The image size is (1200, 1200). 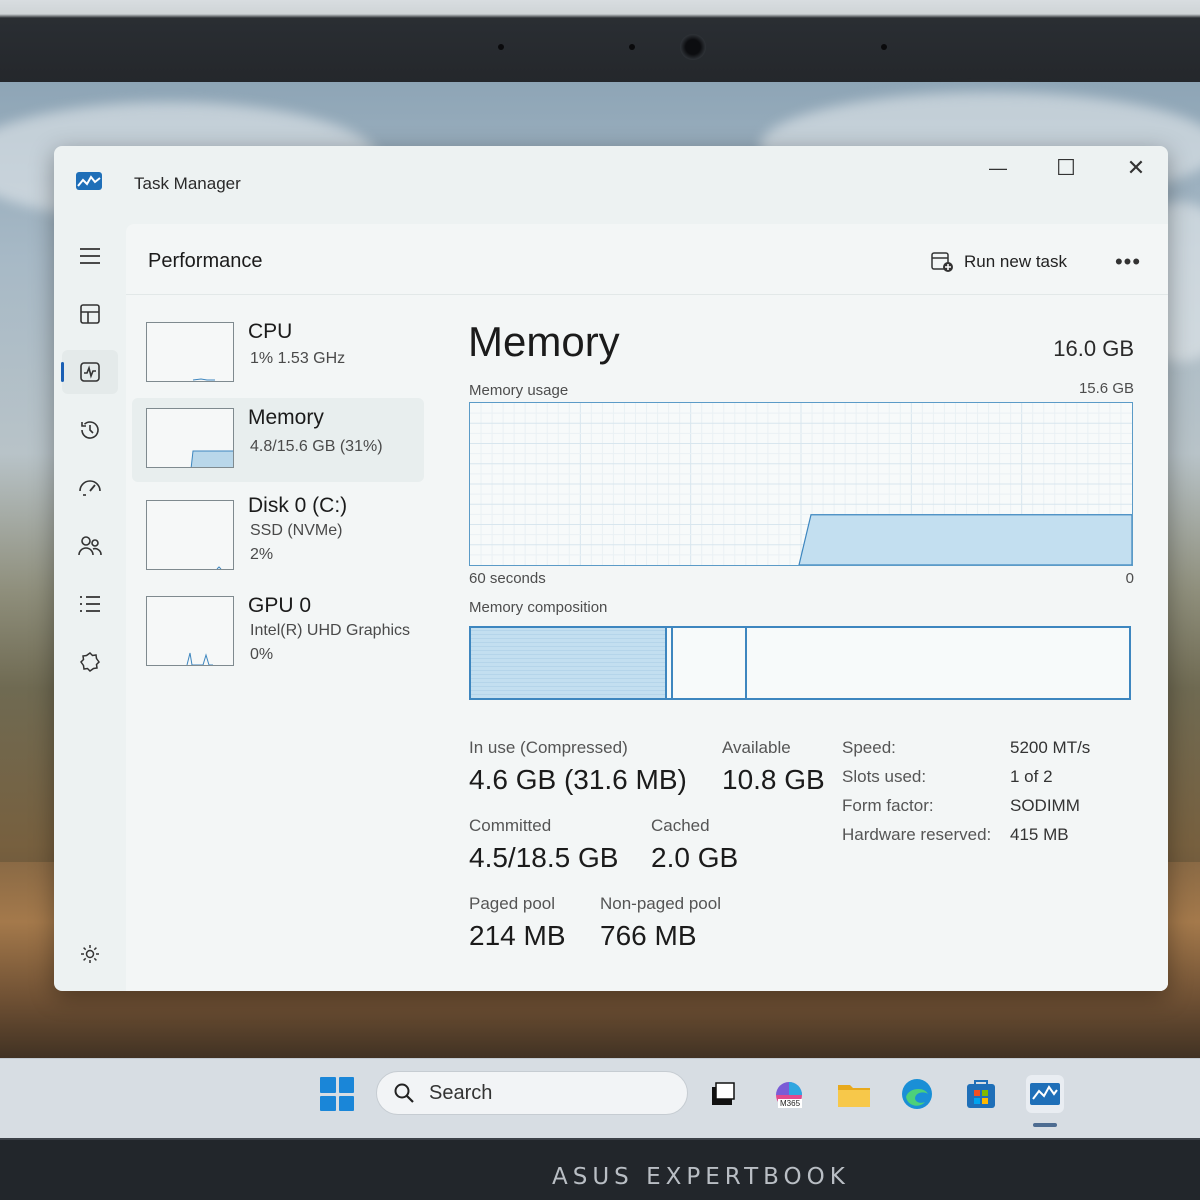 What do you see at coordinates (1045, 1125) in the screenshot?
I see `taskbar-active-indicator` at bounding box center [1045, 1125].